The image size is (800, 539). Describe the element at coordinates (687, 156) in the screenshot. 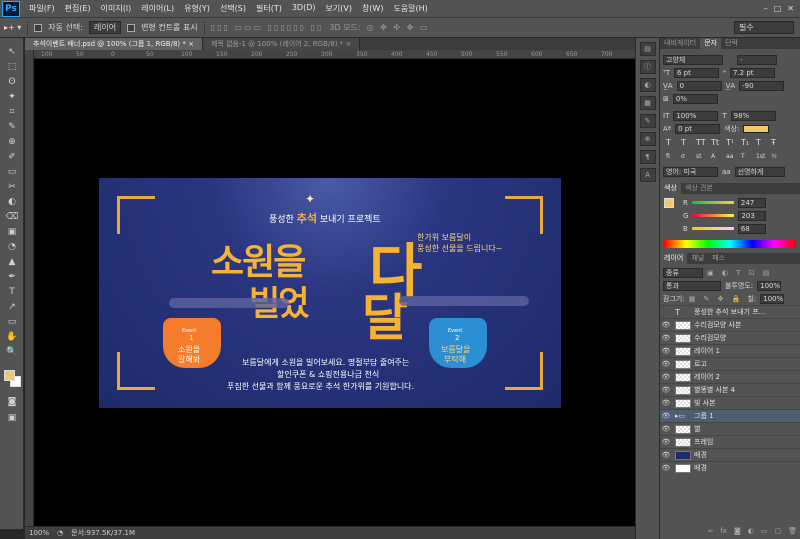

I see `opentype-button: ơ` at that location.